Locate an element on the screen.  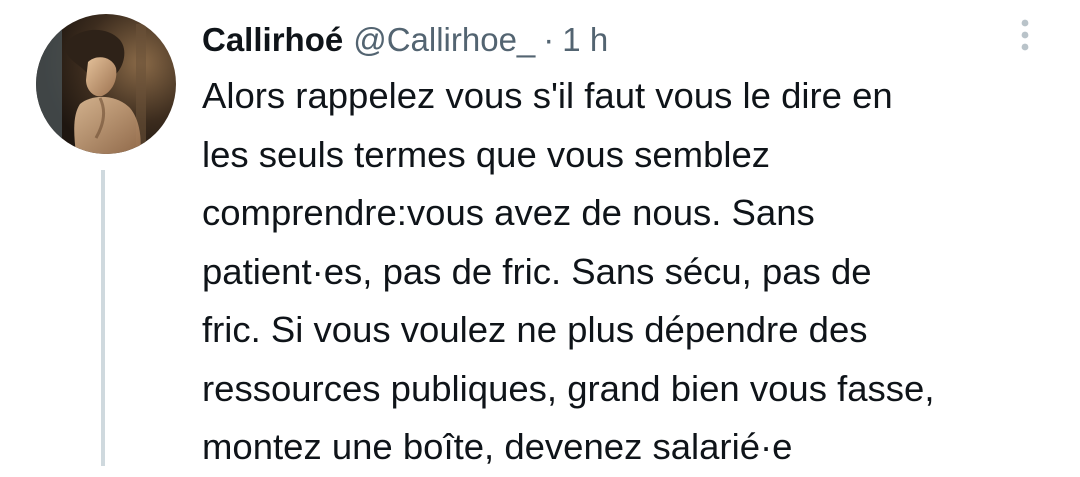
more-vertical-icon is located at coordinates (1025, 35).